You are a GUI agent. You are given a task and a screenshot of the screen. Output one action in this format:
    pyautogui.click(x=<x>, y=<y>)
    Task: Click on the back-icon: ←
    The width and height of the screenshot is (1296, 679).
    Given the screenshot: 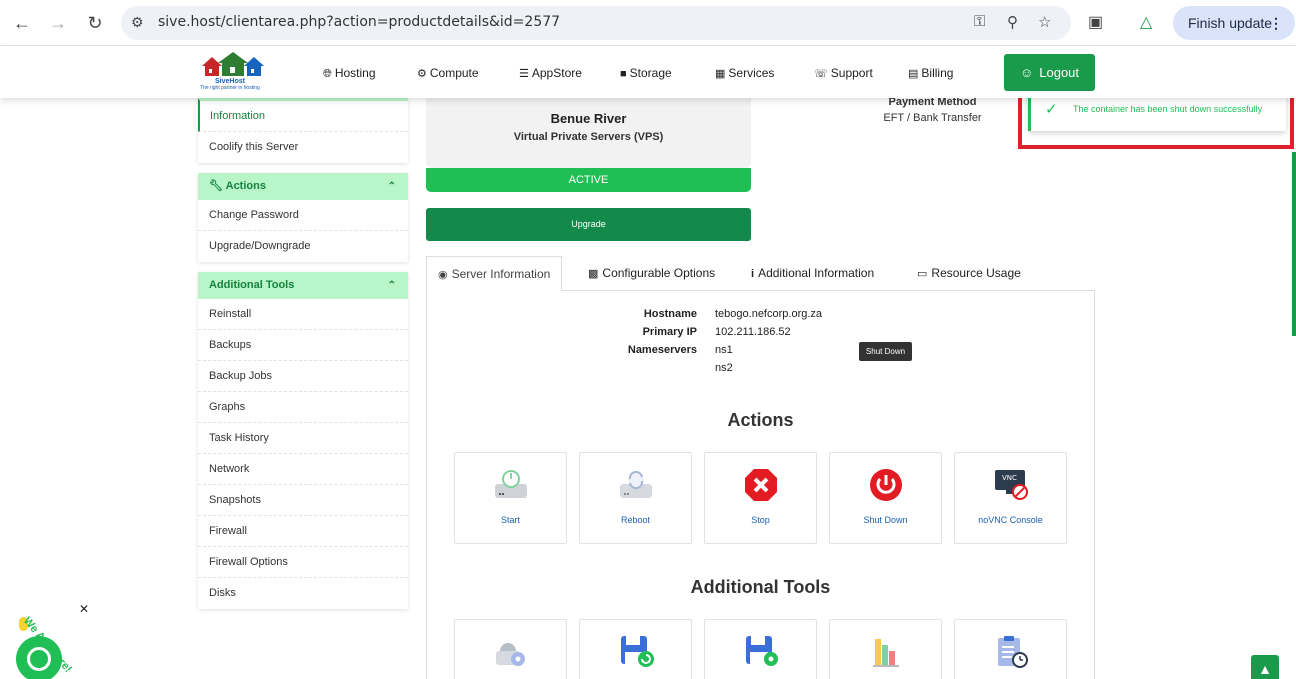 What is the action you would take?
    pyautogui.click(x=22, y=23)
    